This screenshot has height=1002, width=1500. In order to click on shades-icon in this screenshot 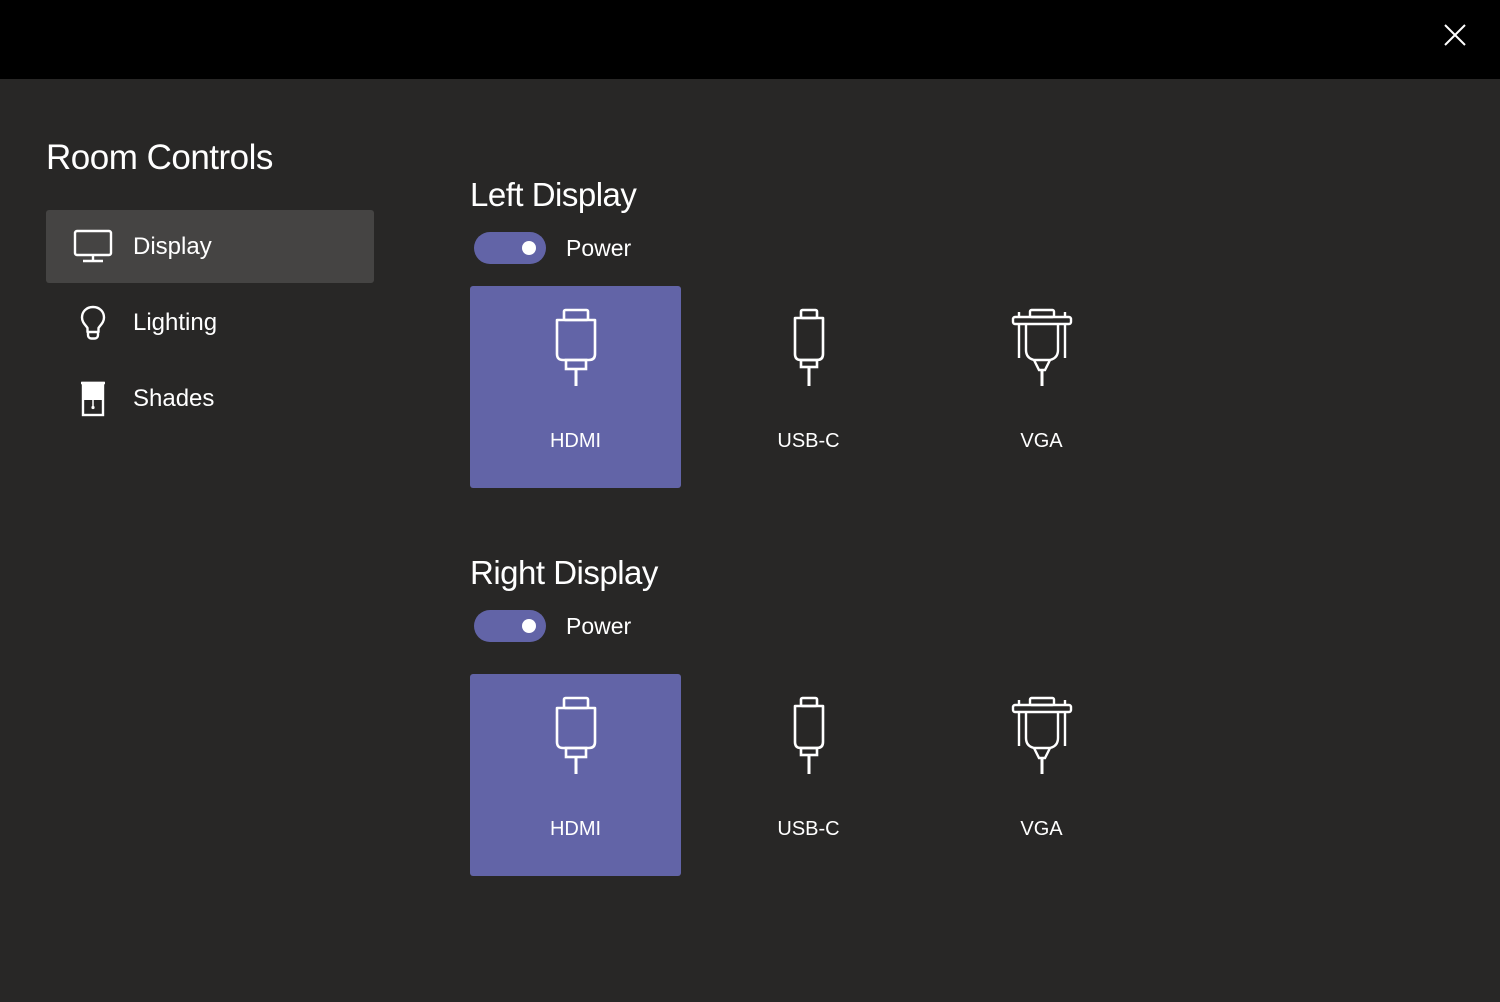, I will do `click(93, 399)`.